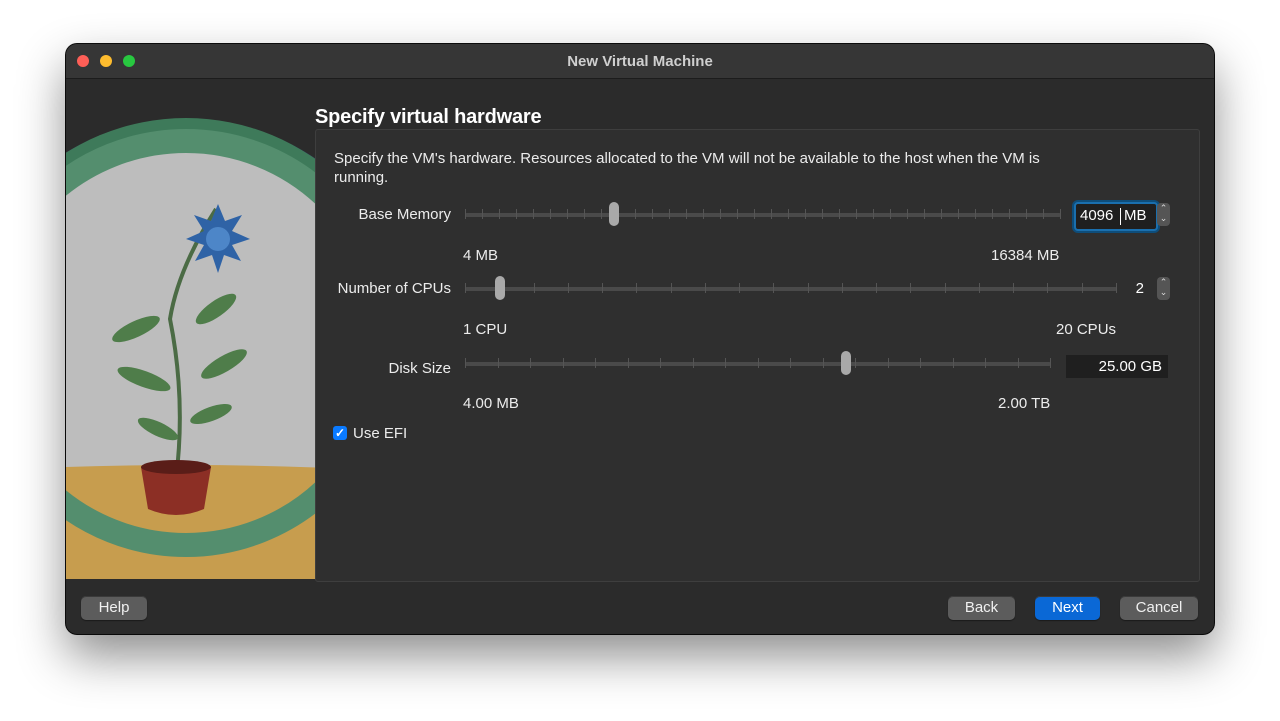  I want to click on disk-size-slider, so click(758, 363).